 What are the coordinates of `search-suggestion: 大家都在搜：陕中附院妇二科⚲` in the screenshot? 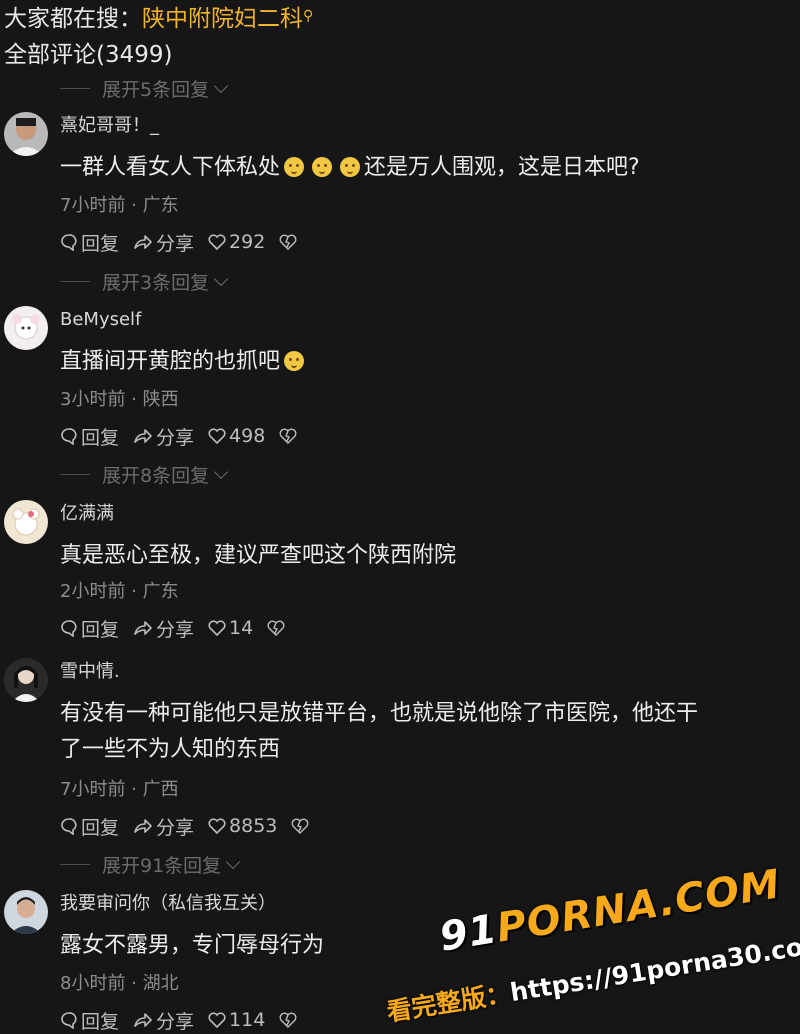 It's located at (158, 20).